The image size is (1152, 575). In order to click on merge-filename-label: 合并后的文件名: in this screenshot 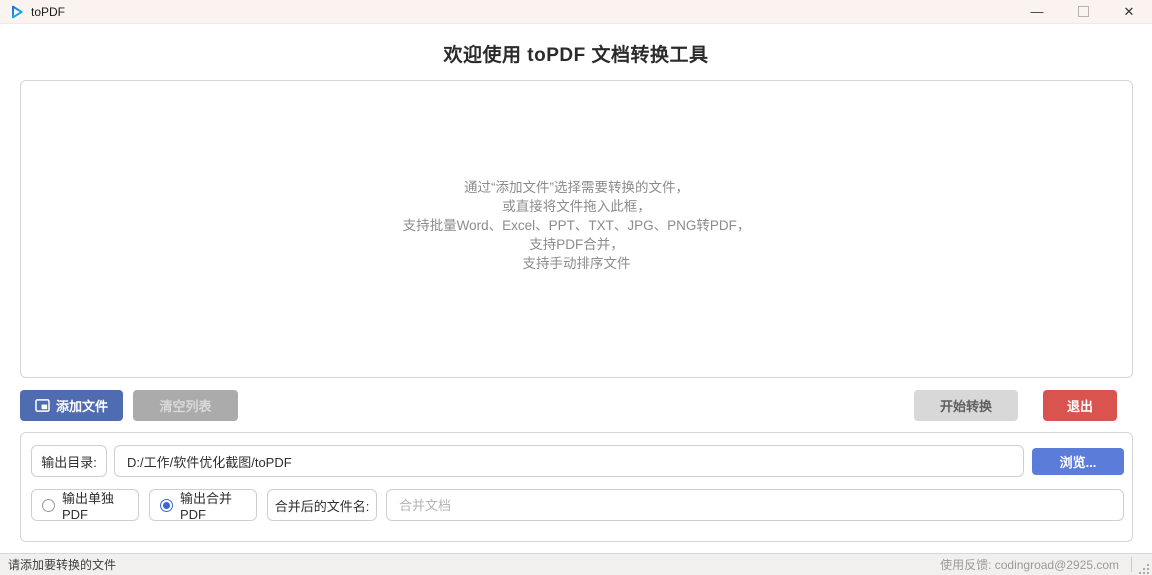, I will do `click(322, 505)`.